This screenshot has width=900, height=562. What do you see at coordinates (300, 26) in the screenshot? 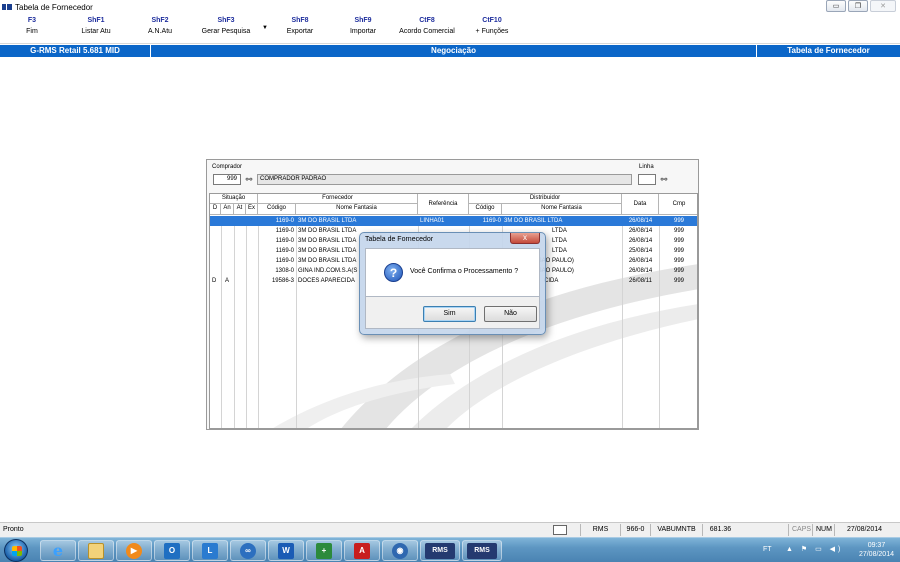
I see `toolbar-exportar: ShF8 Exportar` at bounding box center [300, 26].